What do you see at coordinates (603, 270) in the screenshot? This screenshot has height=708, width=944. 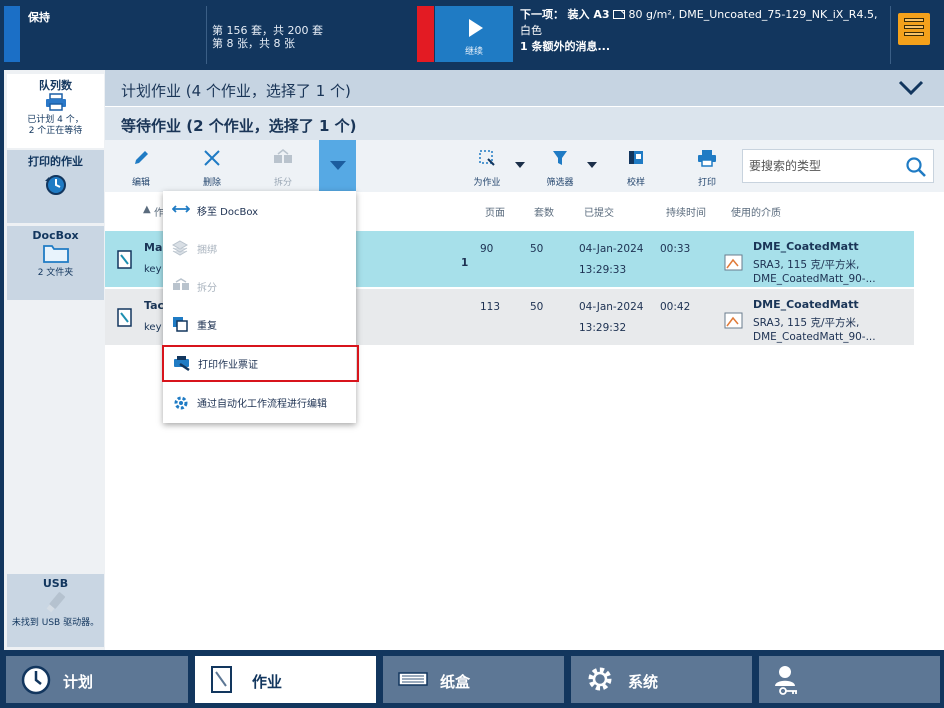 I see `job-time: 13:29:33` at bounding box center [603, 270].